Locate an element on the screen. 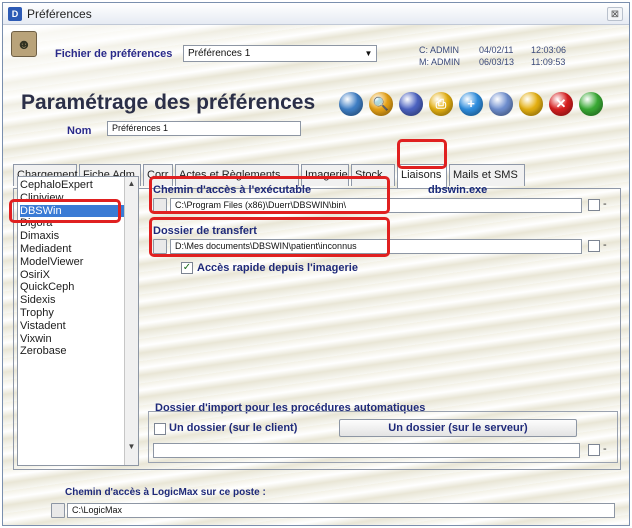 The width and height of the screenshot is (632, 528). quick-access-label: Accès rapide depuis l'imagerie is located at coordinates (277, 268).